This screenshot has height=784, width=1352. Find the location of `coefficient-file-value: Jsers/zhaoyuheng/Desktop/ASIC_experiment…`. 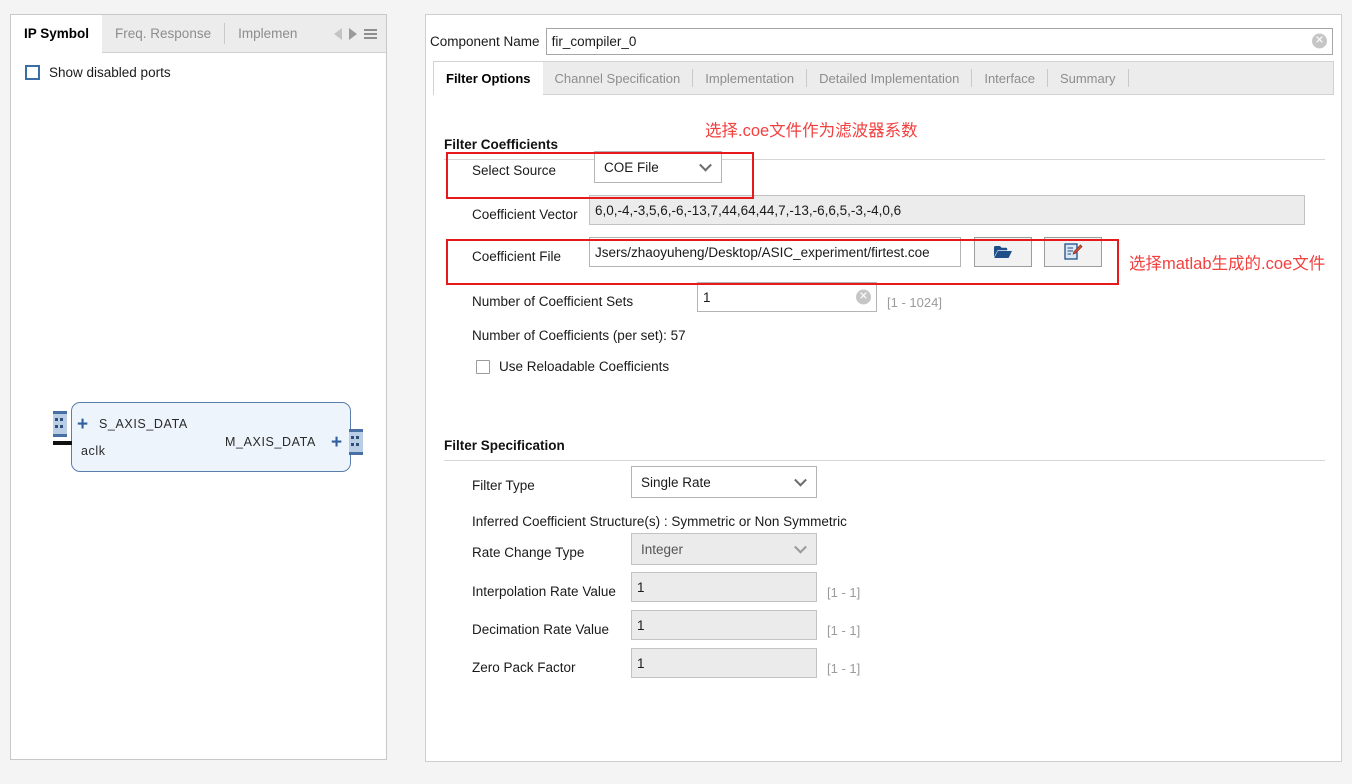

coefficient-file-value: Jsers/zhaoyuheng/Desktop/ASIC_experiment… is located at coordinates (762, 252).